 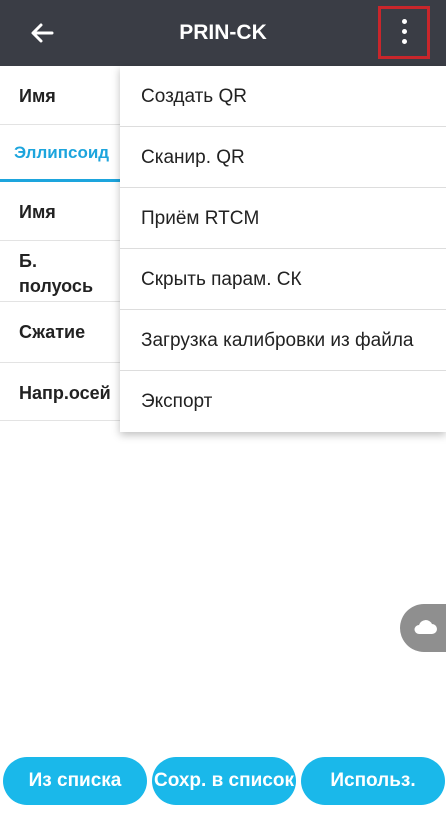 What do you see at coordinates (283, 218) in the screenshot?
I see `menu-item-rtcm: Приём RTCM` at bounding box center [283, 218].